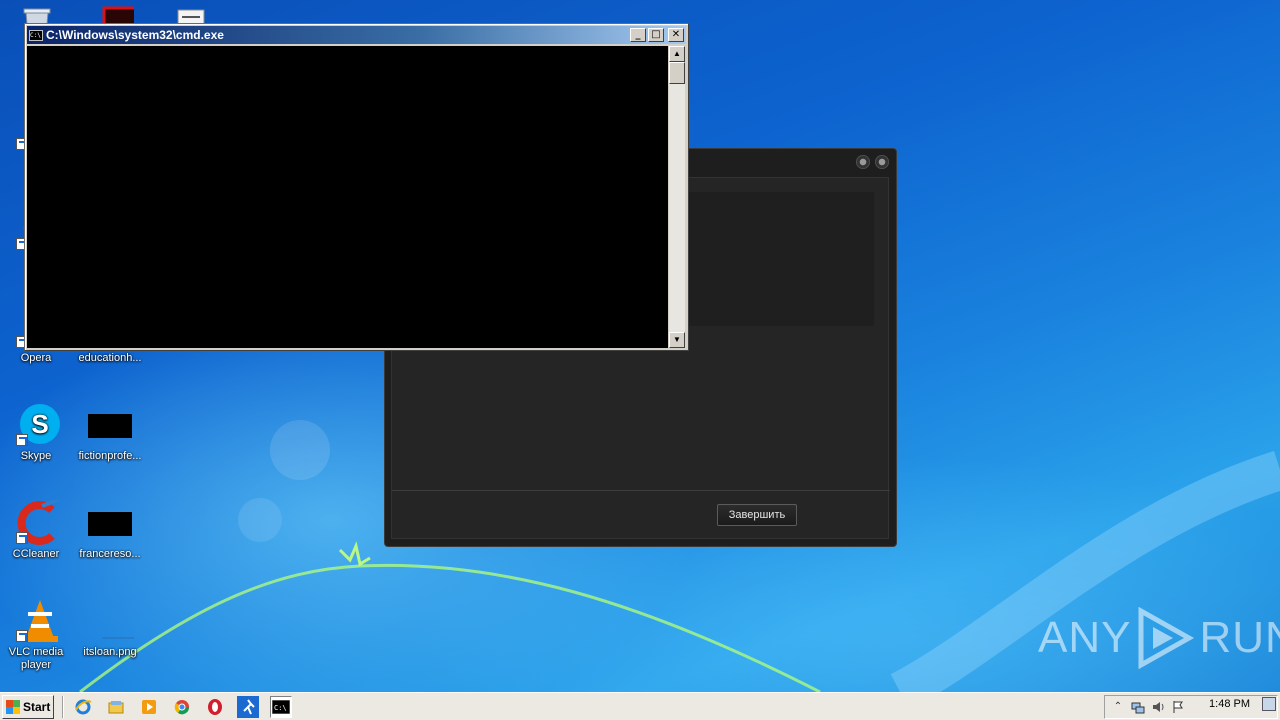 The image size is (1280, 720). What do you see at coordinates (863, 162) in the screenshot?
I see `minimize-button` at bounding box center [863, 162].